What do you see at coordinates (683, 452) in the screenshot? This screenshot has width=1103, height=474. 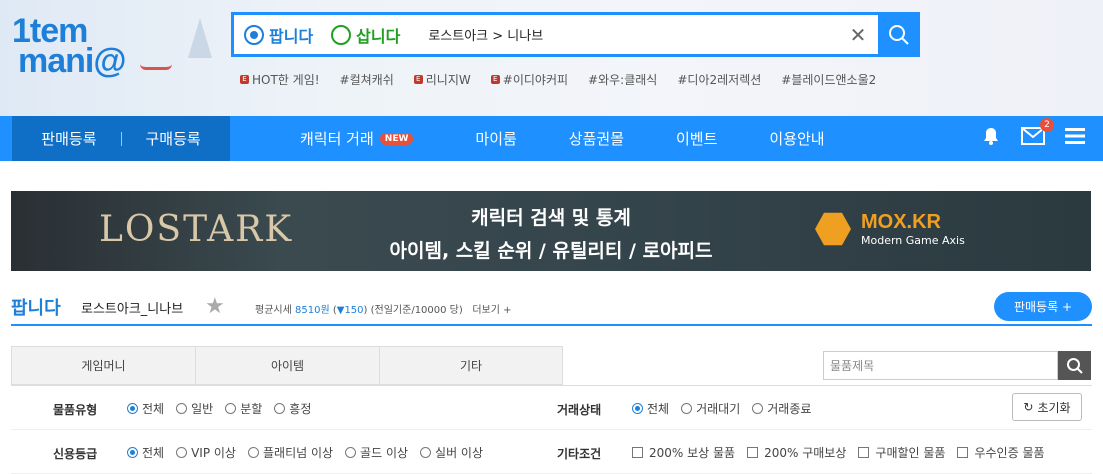 I see `etc-condition-checkbox: 200% 보상 물품` at bounding box center [683, 452].